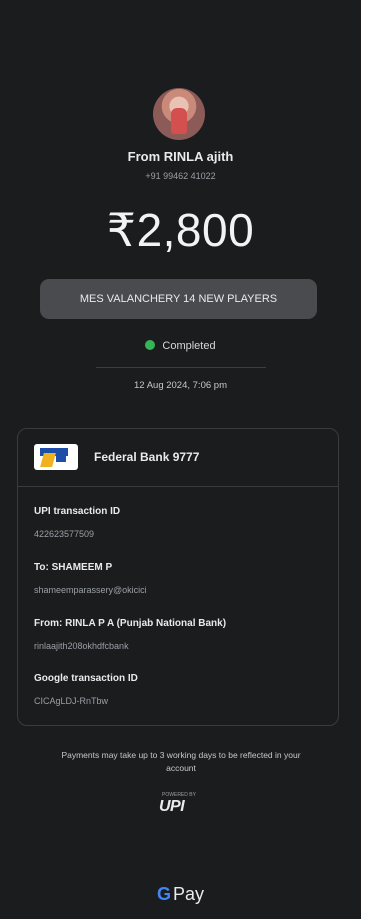  What do you see at coordinates (172, 806) in the screenshot?
I see `upi-wordmark: UPI` at bounding box center [172, 806].